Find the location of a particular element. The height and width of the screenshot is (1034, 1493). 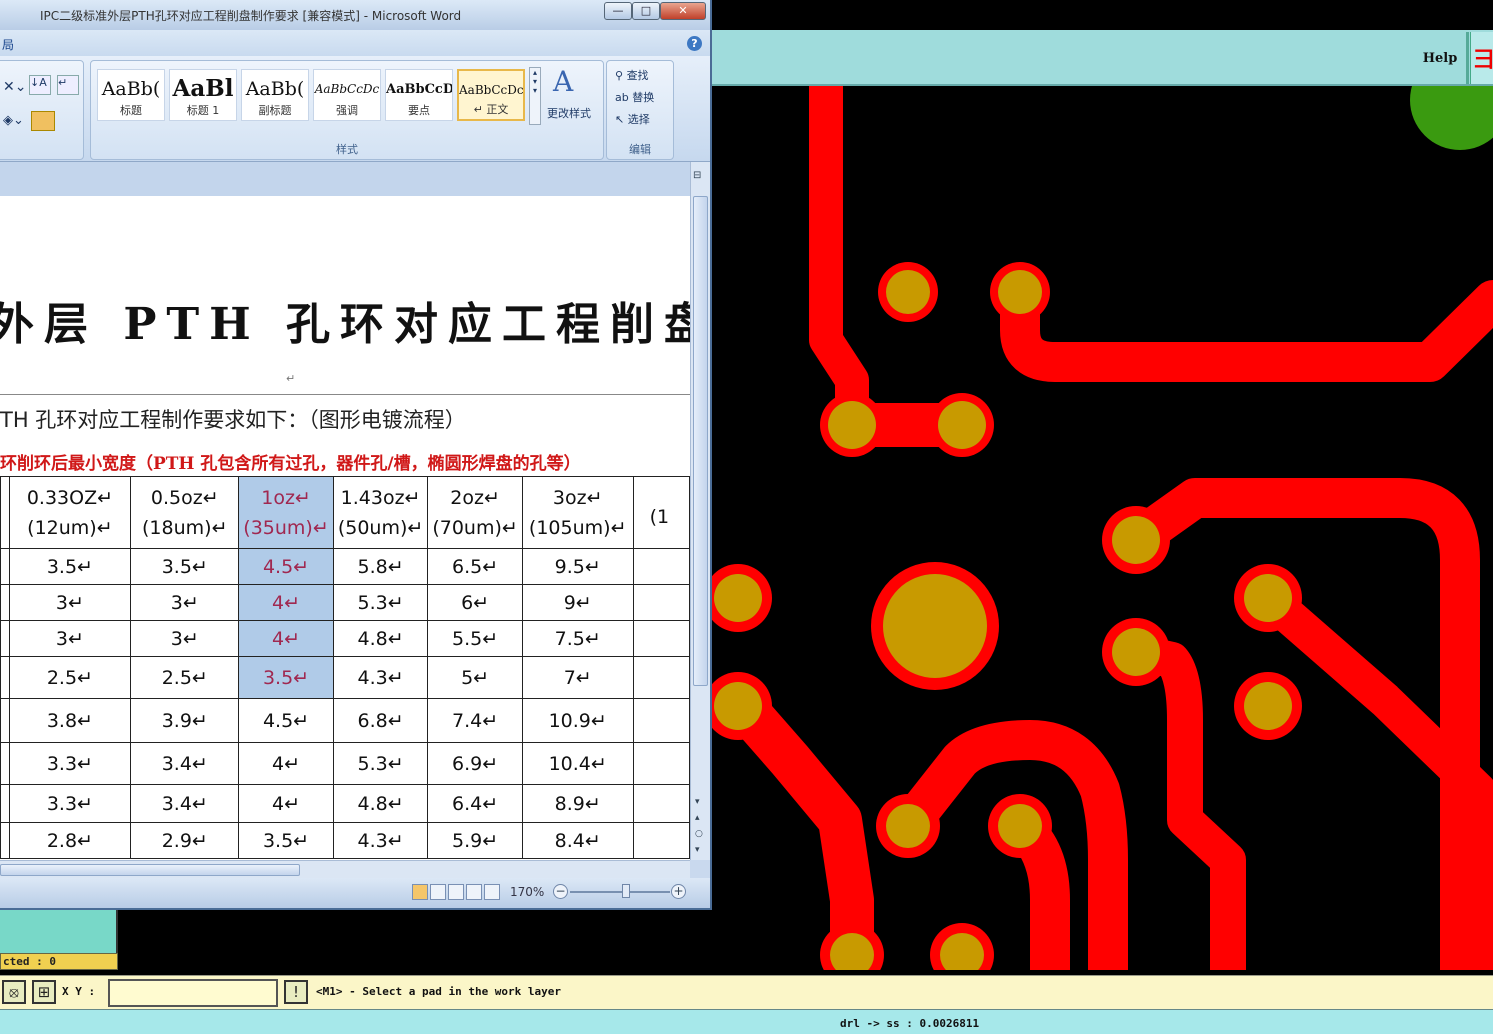

reading-layout-icon is located at coordinates (438, 892).